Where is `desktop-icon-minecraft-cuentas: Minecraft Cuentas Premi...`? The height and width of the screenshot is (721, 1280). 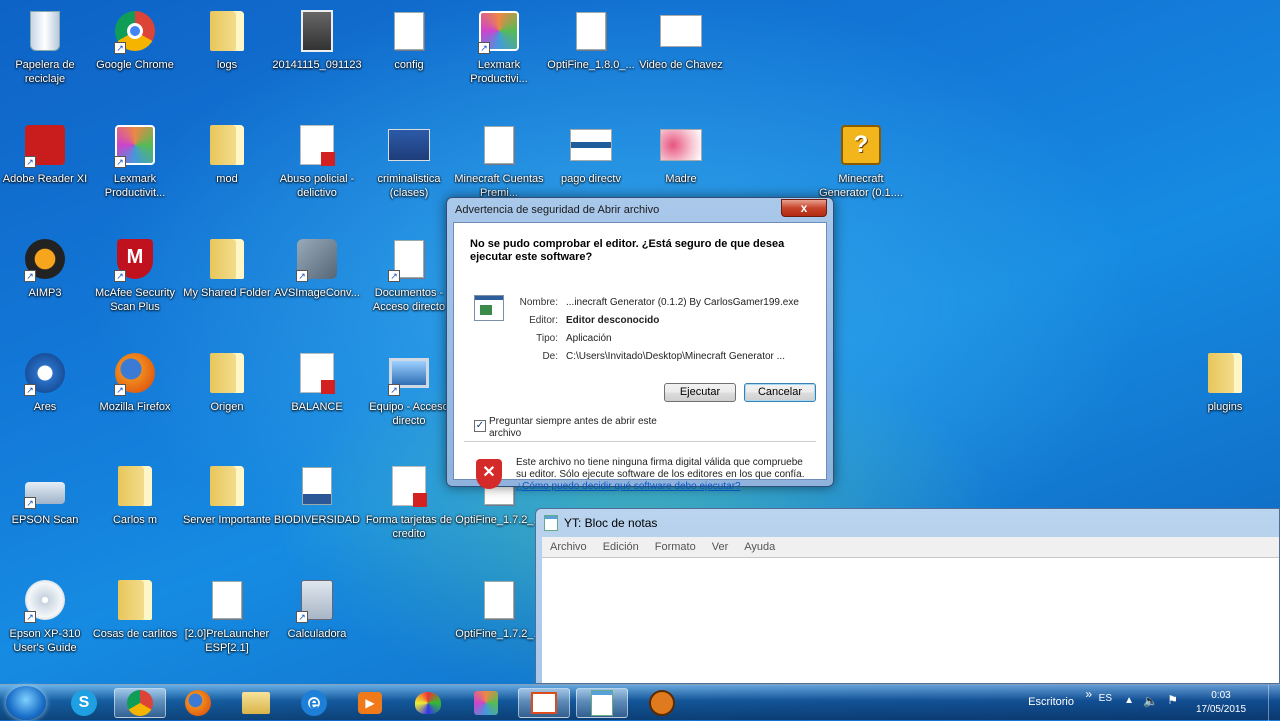 desktop-icon-minecraft-cuentas: Minecraft Cuentas Premi... is located at coordinates (499, 159).